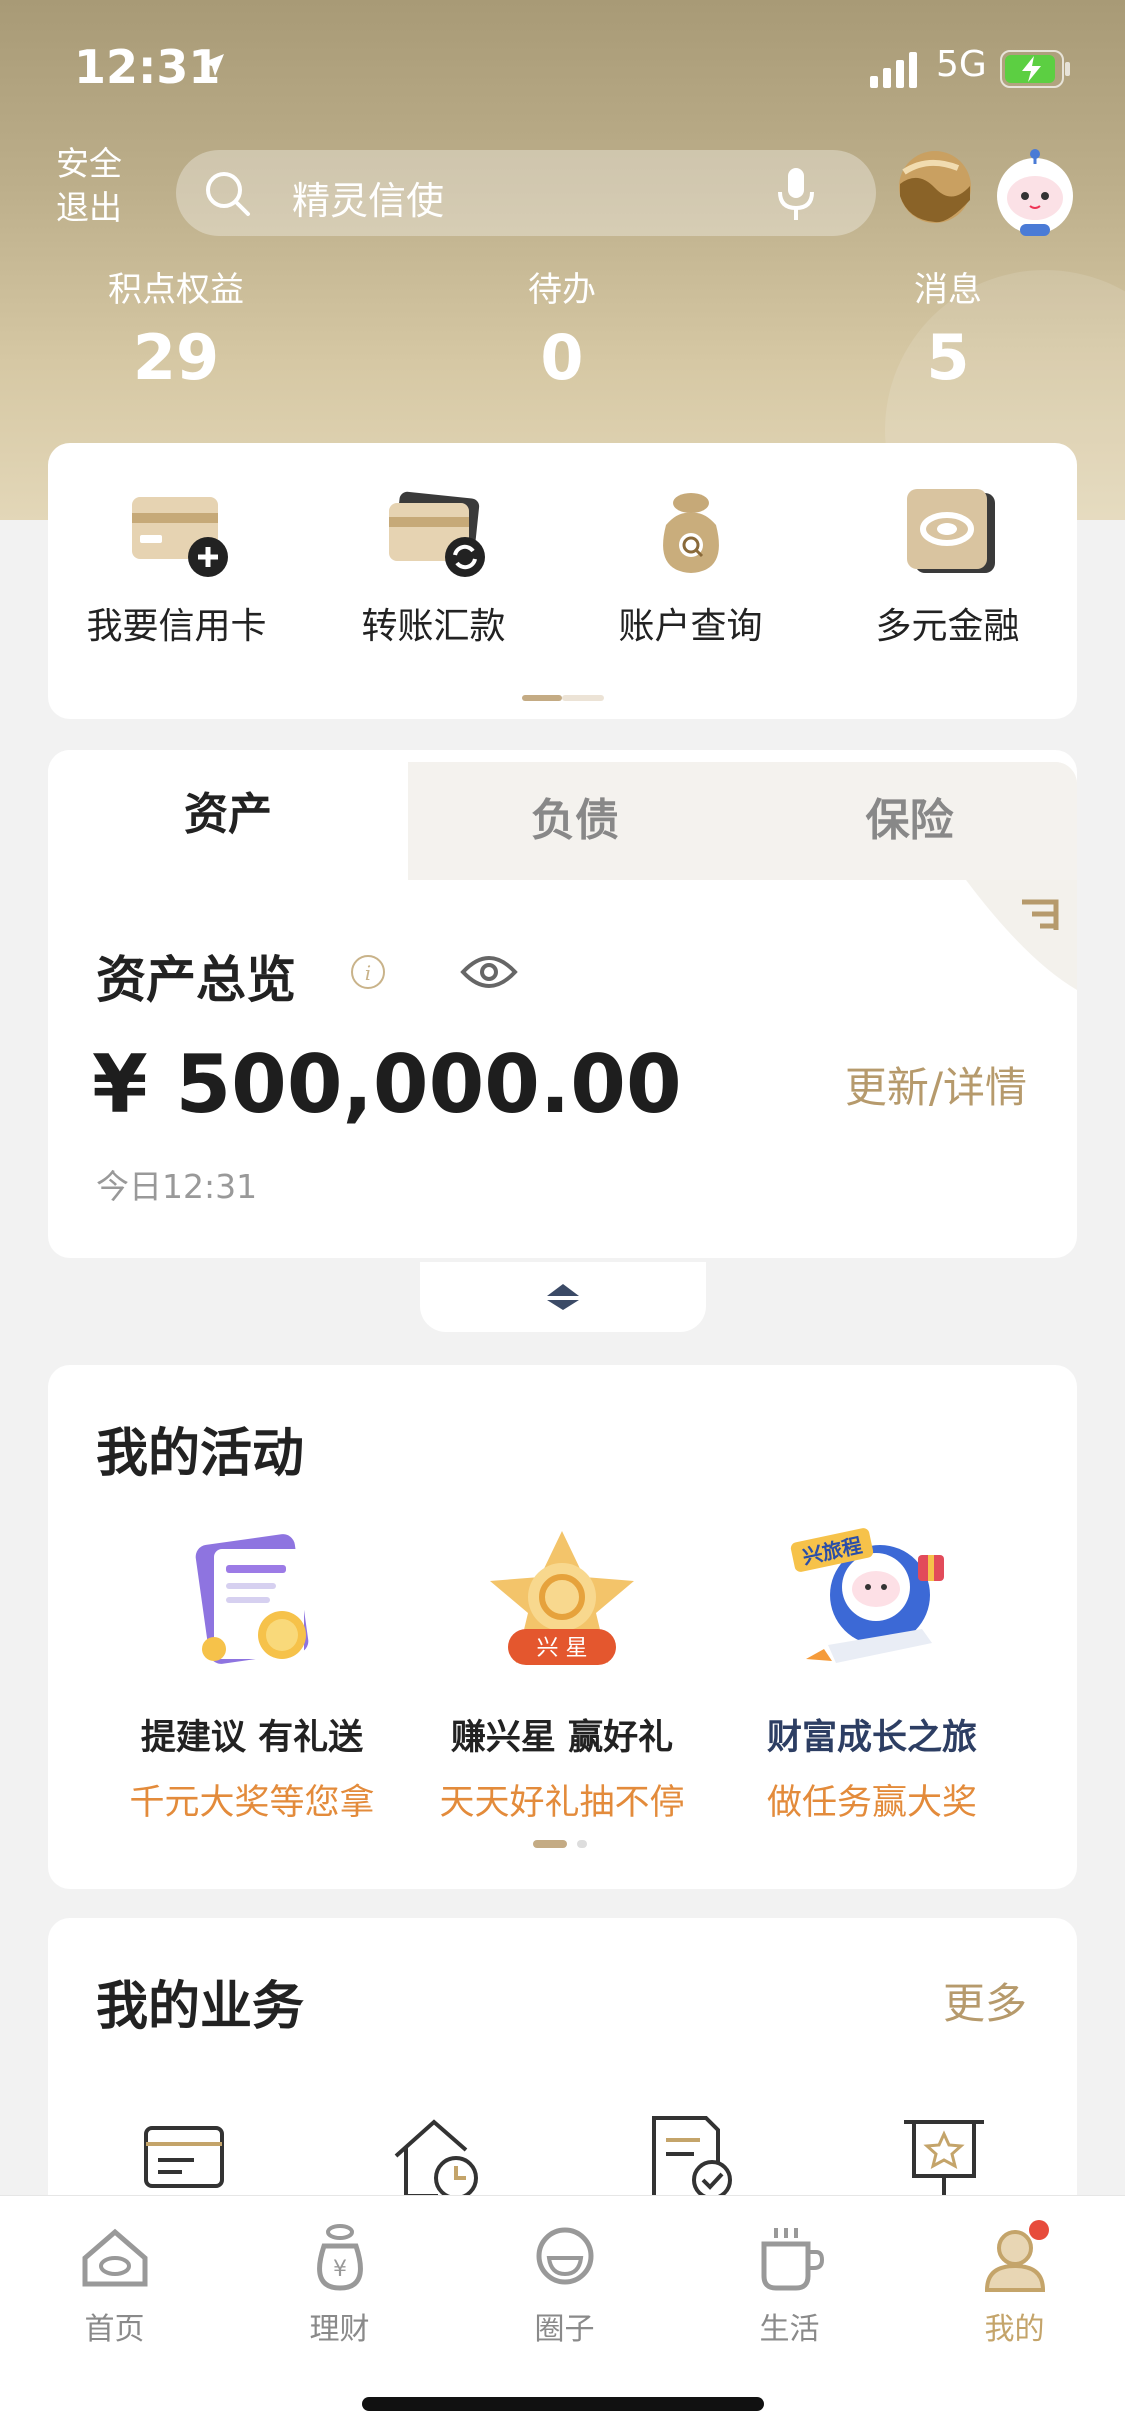  I want to click on quick-action-transfer: 转账汇款, so click(433, 567).